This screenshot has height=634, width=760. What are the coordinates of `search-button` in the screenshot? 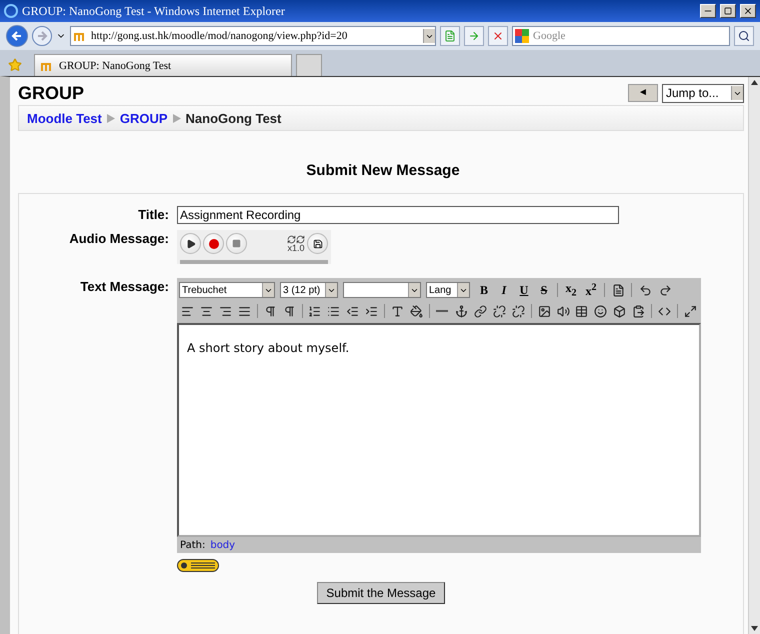 It's located at (744, 36).